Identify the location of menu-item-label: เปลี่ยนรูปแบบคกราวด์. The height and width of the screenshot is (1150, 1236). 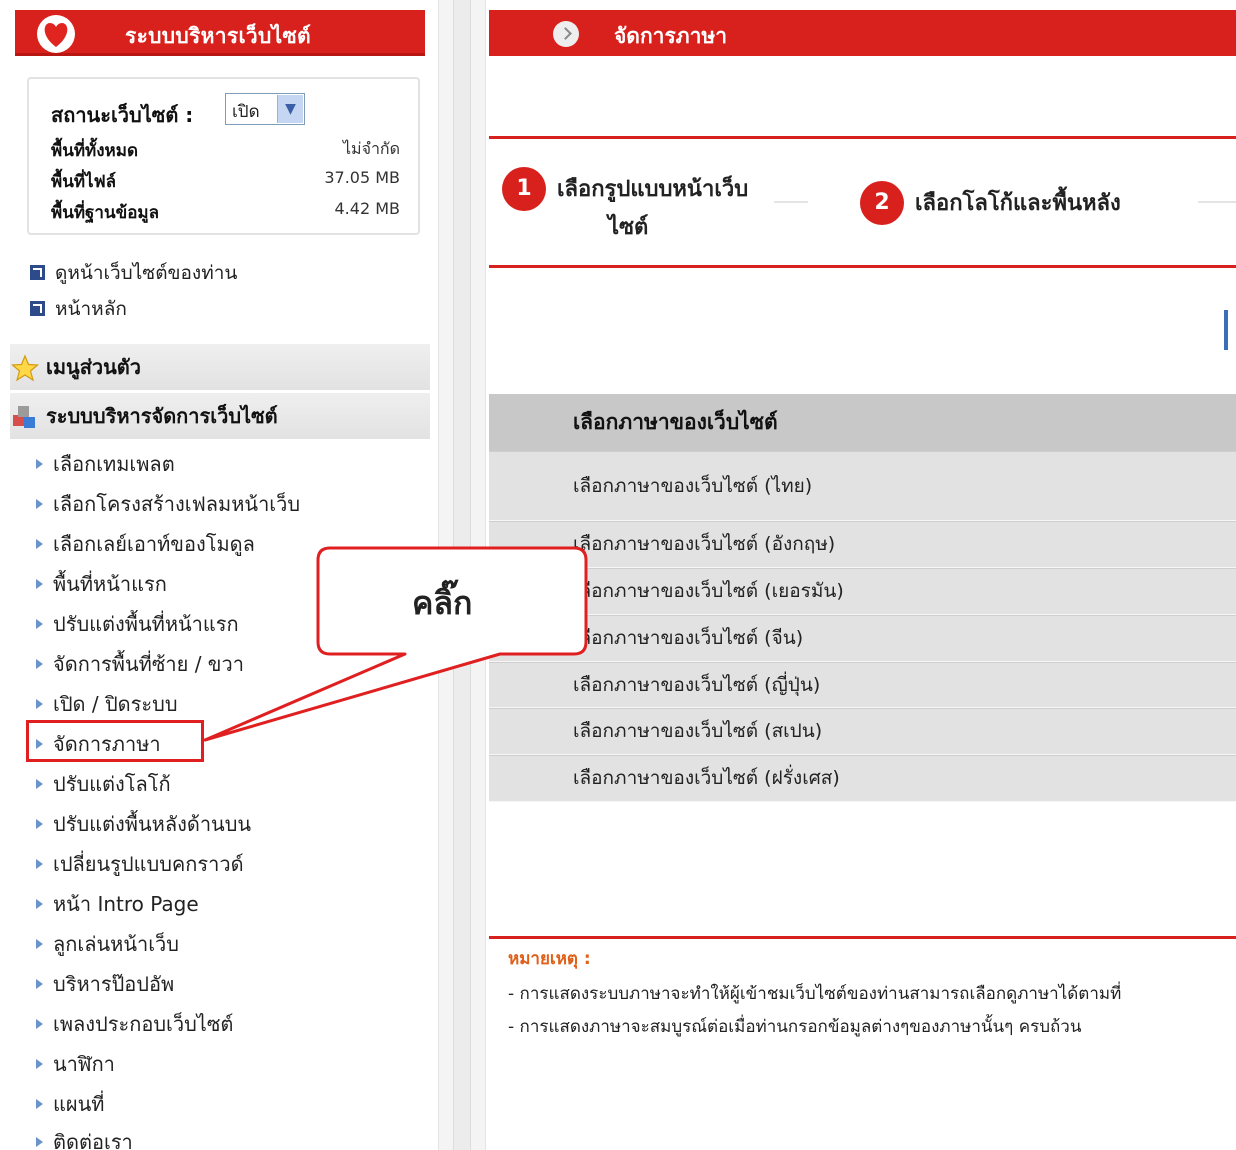
(148, 864).